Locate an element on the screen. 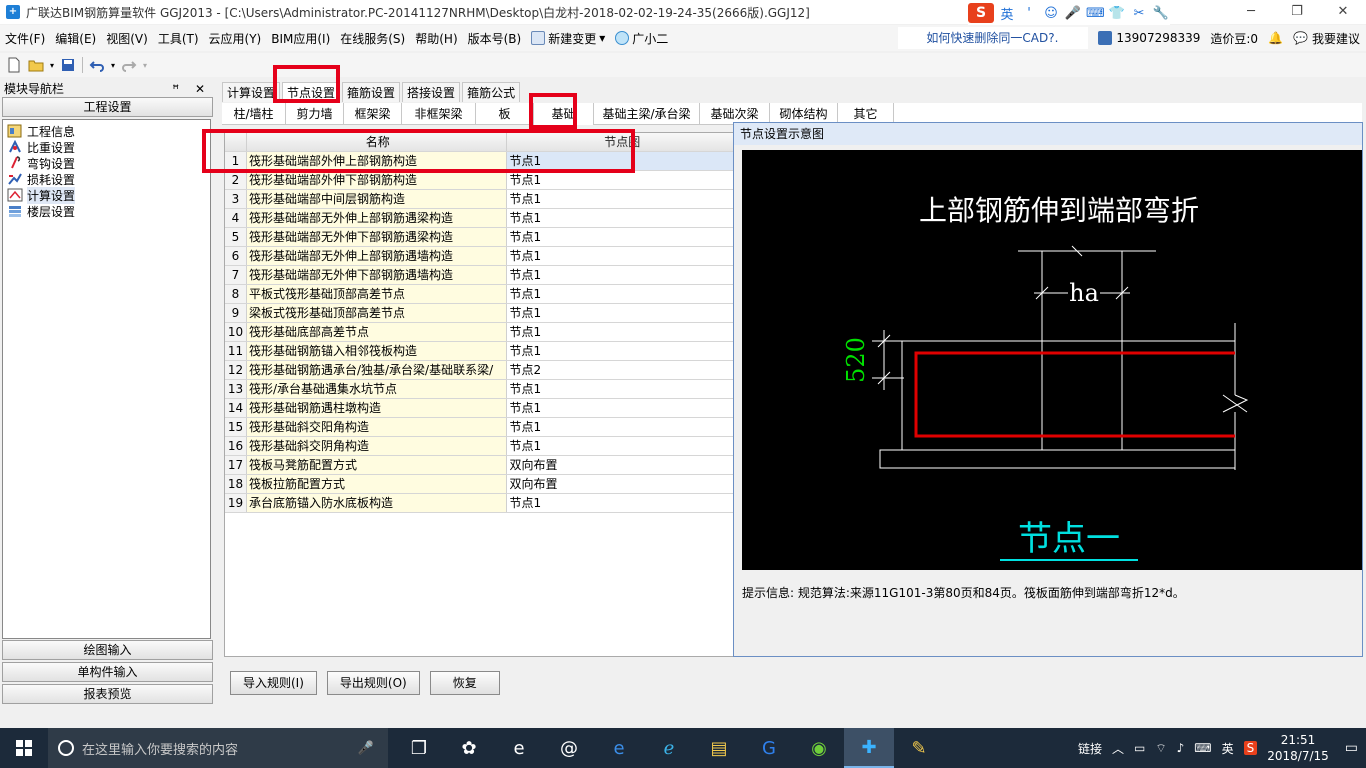  tab-calc-settings: 计算设置 is located at coordinates (251, 92).